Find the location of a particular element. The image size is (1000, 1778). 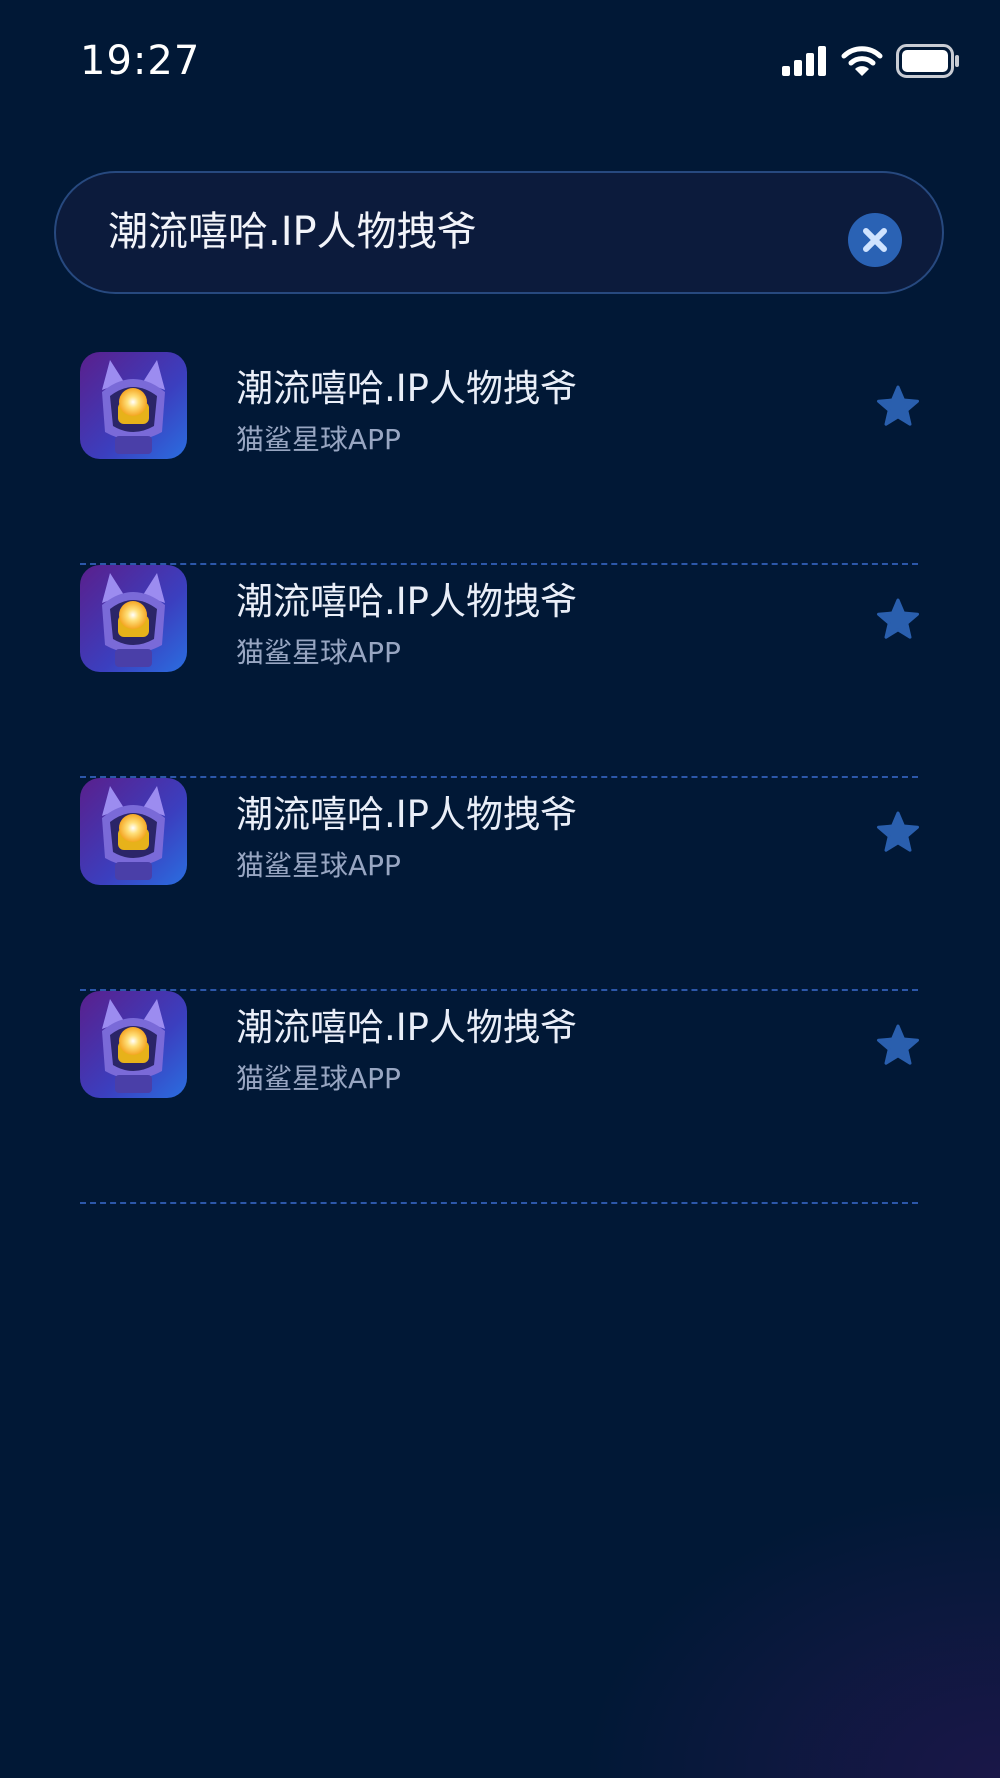

clear-search-button is located at coordinates (875, 240).